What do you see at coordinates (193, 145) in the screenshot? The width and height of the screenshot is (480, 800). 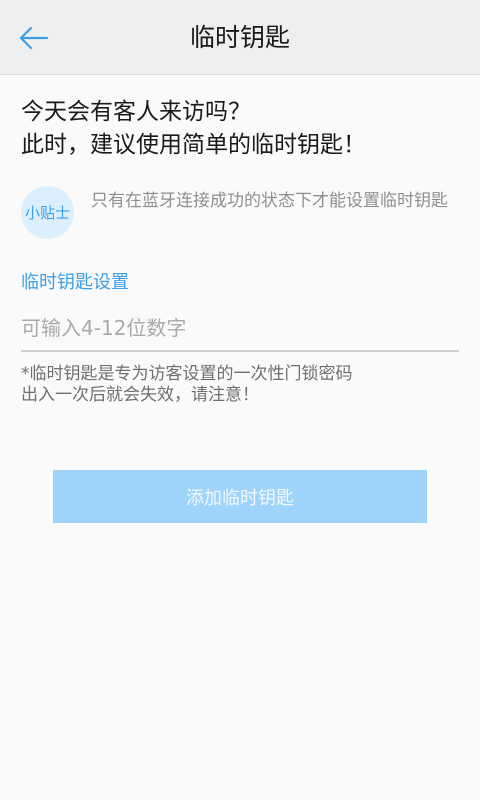 I see `intro-line-2: 此时，建议使用简单的临时钥匙！` at bounding box center [193, 145].